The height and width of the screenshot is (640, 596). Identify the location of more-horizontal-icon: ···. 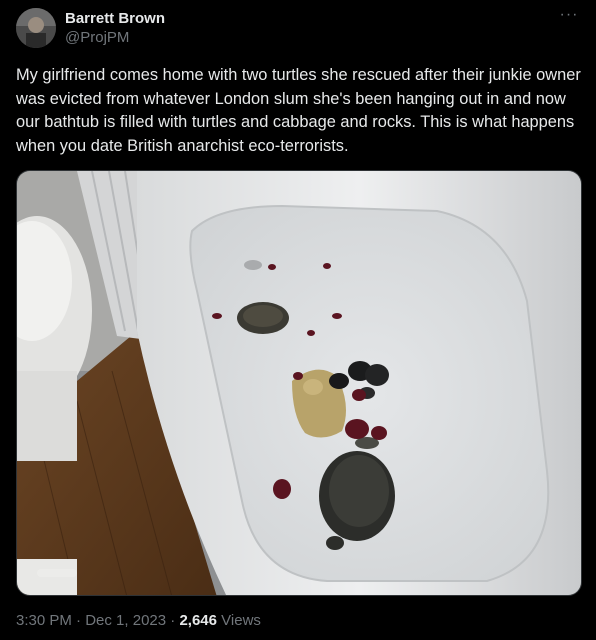
(569, 16).